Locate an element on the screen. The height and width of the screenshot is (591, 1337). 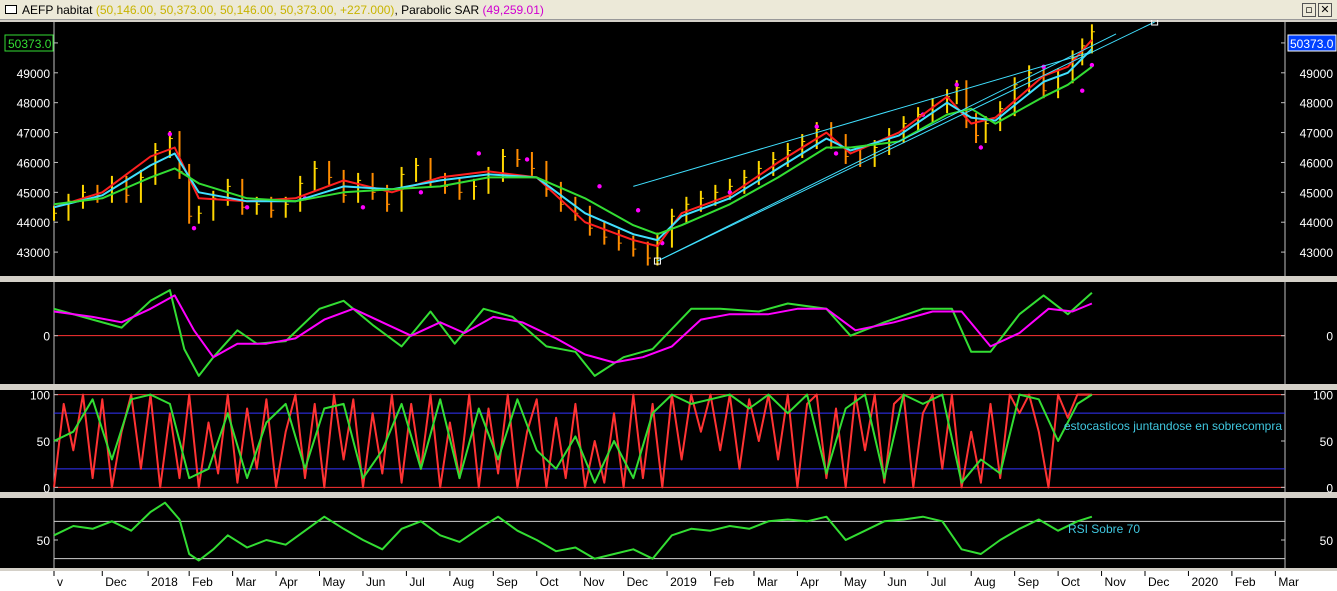
rsi-tick-label-right: 50 is located at coordinates (1327, 541).